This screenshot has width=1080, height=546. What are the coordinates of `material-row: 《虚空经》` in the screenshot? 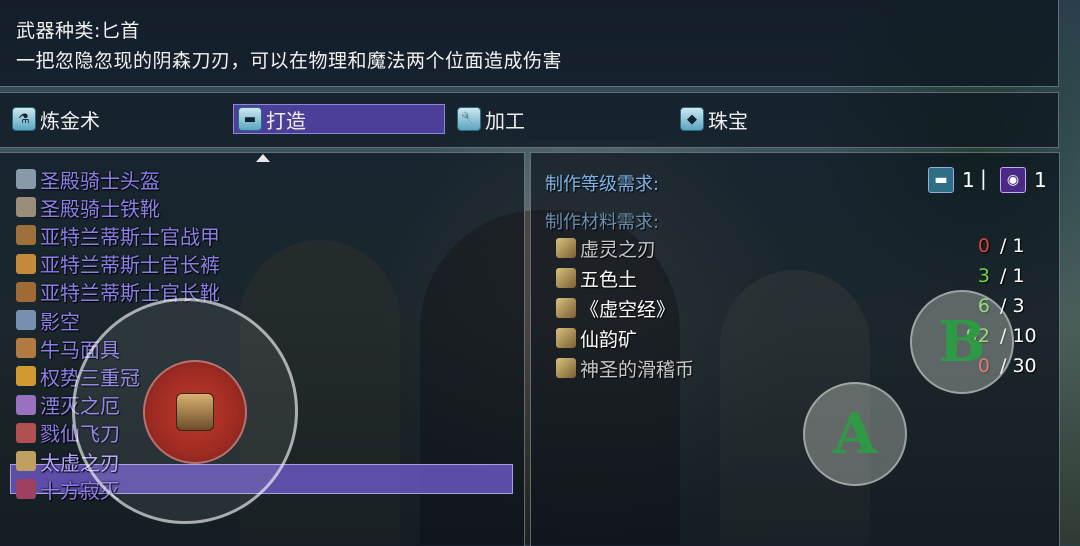 It's located at (615, 308).